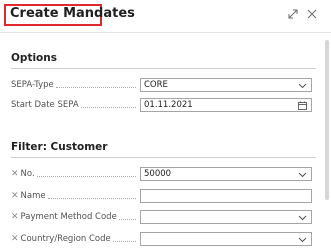 This screenshot has height=252, width=331. Describe the element at coordinates (33, 85) in the screenshot. I see `sepa-type-label-text: SEPA-Type` at that location.